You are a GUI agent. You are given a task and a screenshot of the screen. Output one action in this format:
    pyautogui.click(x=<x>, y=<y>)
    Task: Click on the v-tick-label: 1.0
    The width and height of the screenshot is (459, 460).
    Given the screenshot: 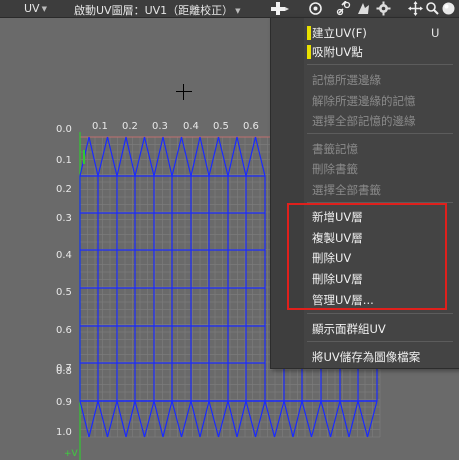 What is the action you would take?
    pyautogui.click(x=64, y=432)
    